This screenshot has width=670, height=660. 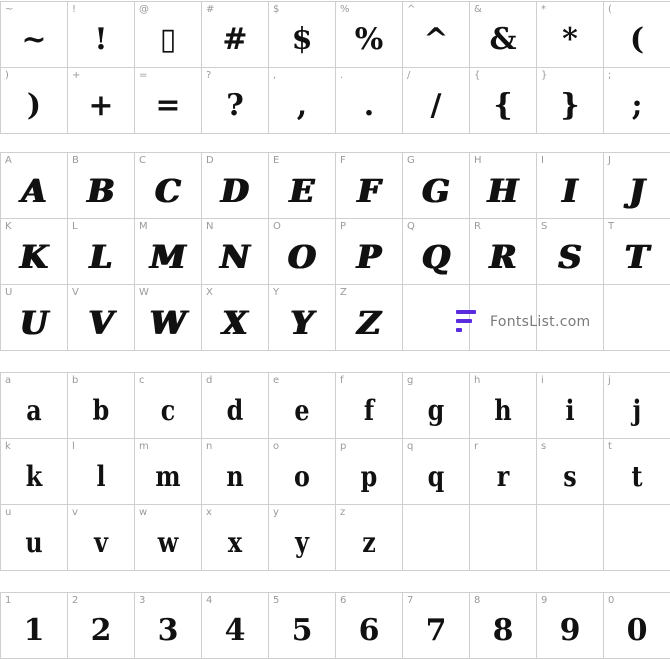 I want to click on glyph-cell: gg, so click(x=436, y=406).